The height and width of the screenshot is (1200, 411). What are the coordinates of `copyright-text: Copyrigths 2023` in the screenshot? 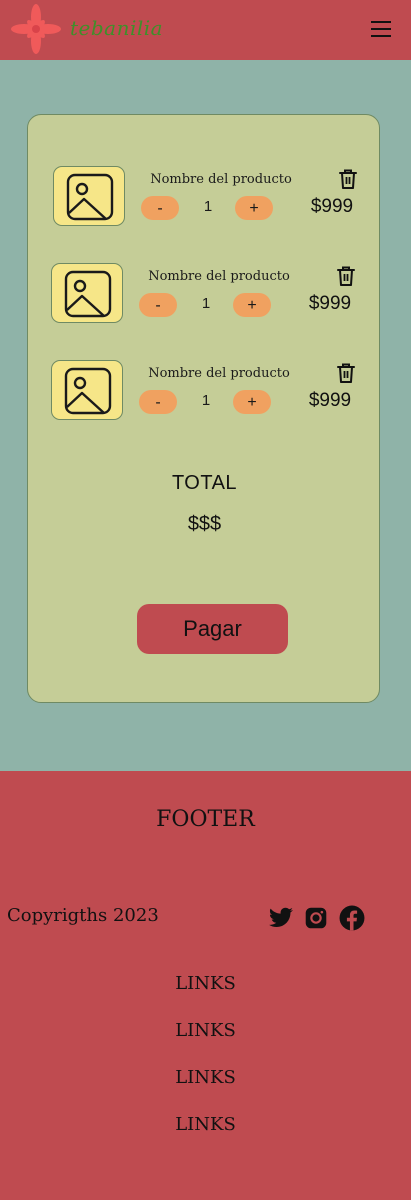 It's located at (83, 915).